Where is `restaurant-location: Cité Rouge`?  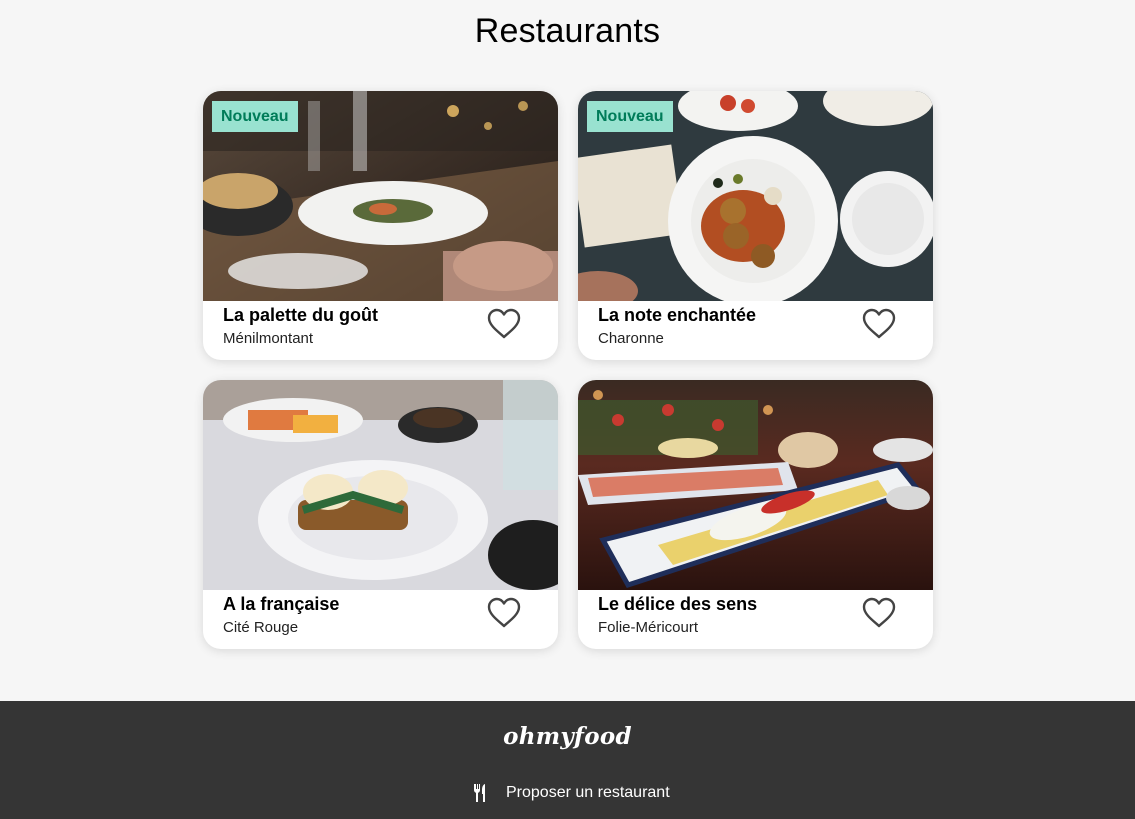 restaurant-location: Cité Rouge is located at coordinates (261, 627).